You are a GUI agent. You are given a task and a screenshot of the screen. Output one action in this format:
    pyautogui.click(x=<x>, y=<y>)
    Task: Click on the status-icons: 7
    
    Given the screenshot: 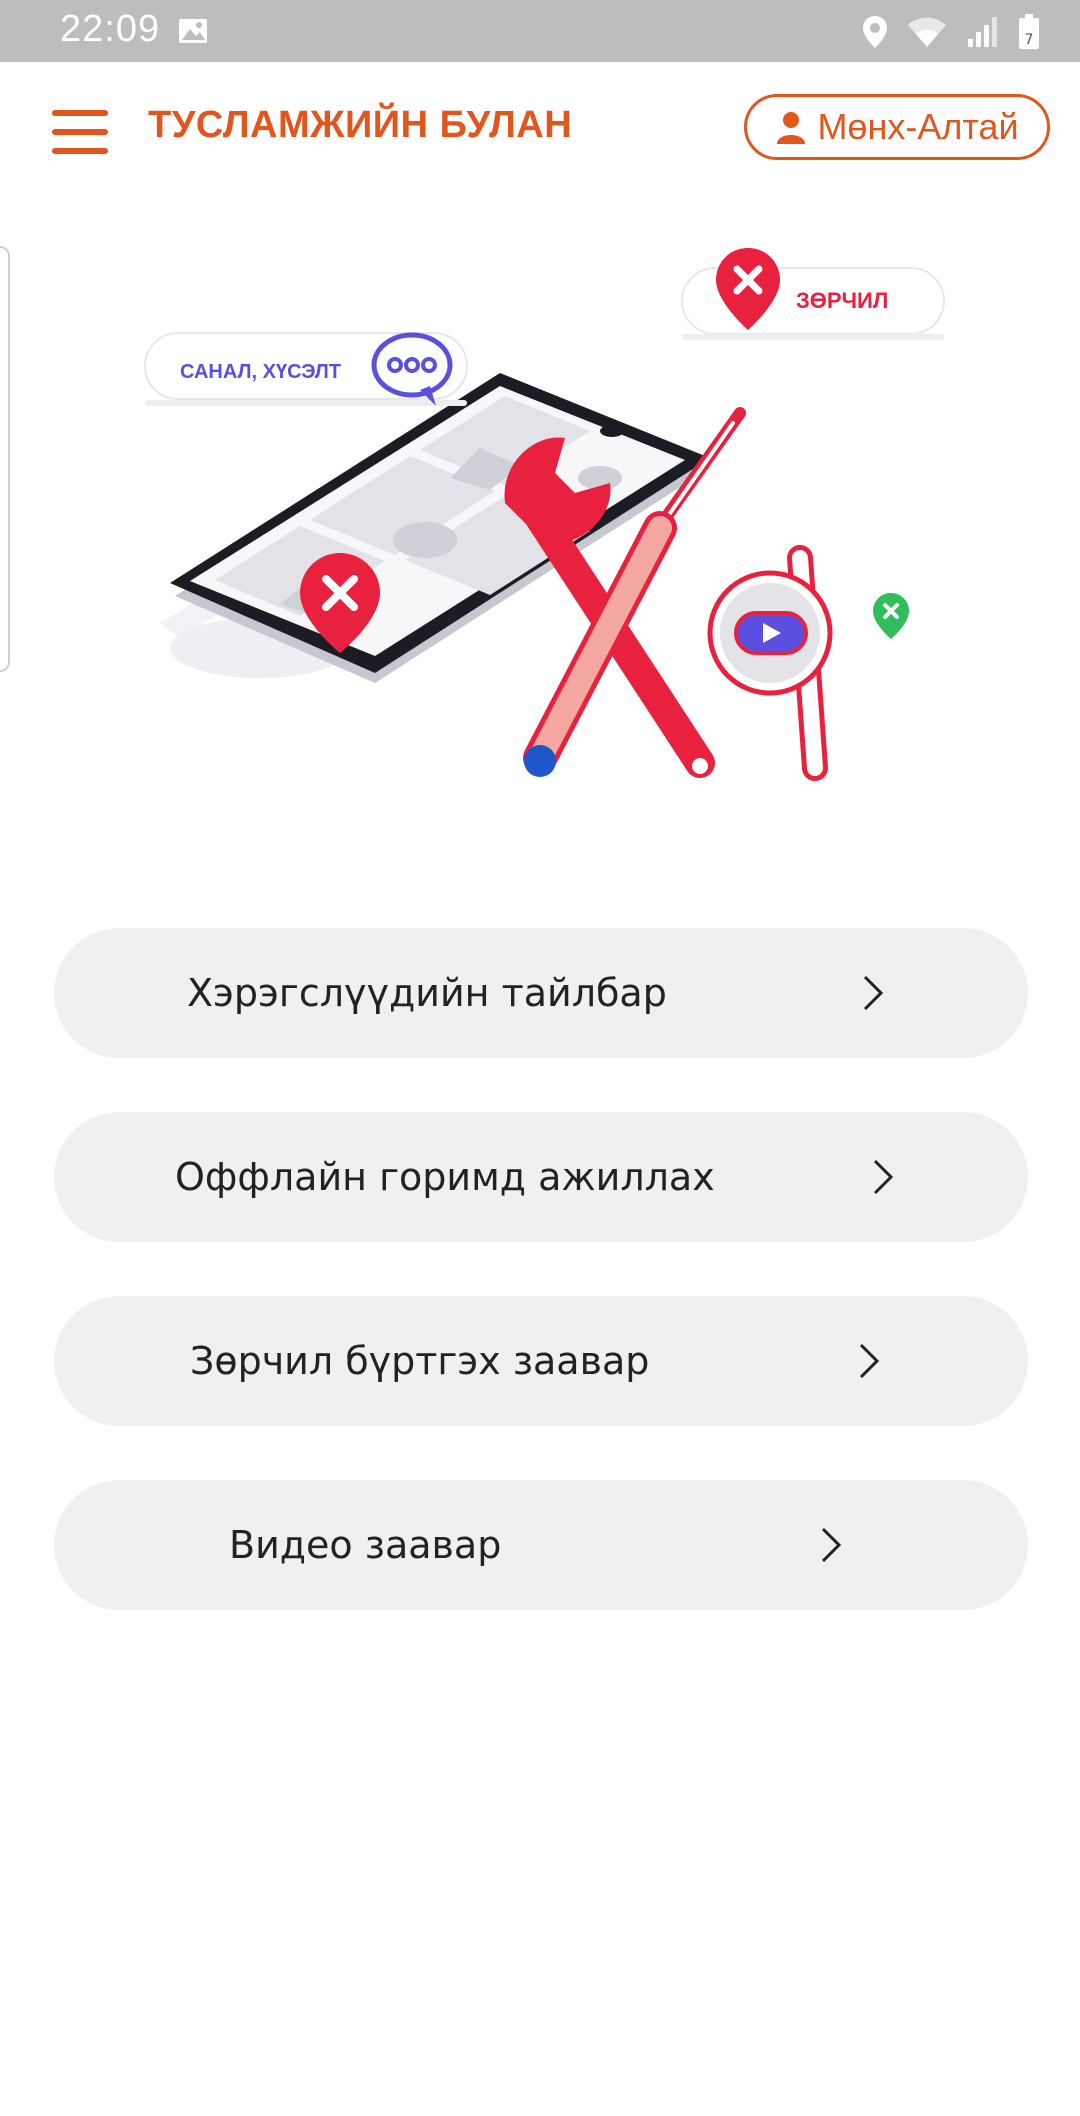 What is the action you would take?
    pyautogui.click(x=951, y=32)
    